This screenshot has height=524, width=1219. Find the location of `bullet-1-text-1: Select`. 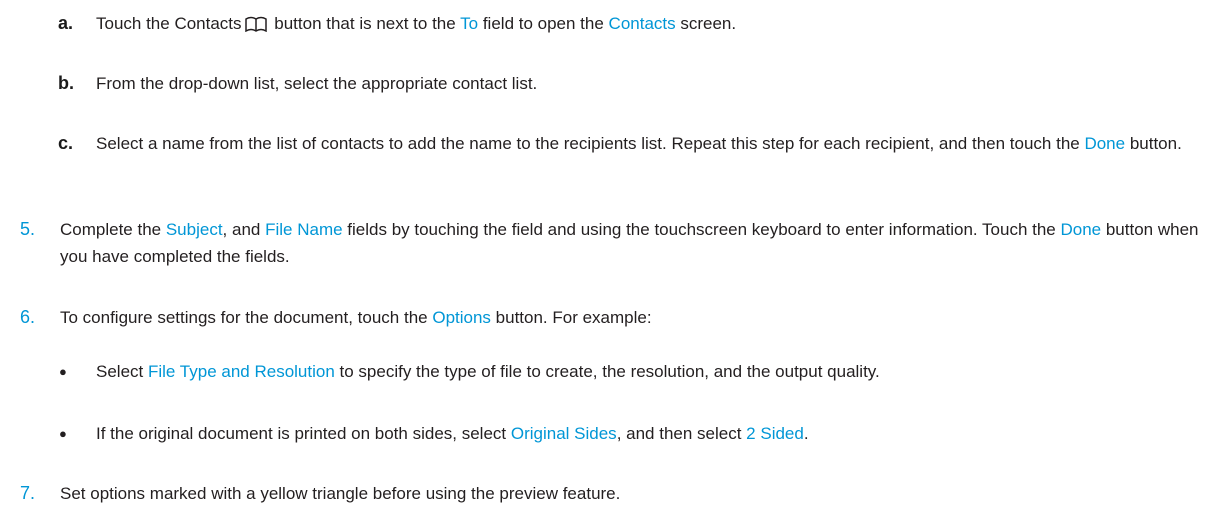

bullet-1-text-1: Select is located at coordinates (122, 371).